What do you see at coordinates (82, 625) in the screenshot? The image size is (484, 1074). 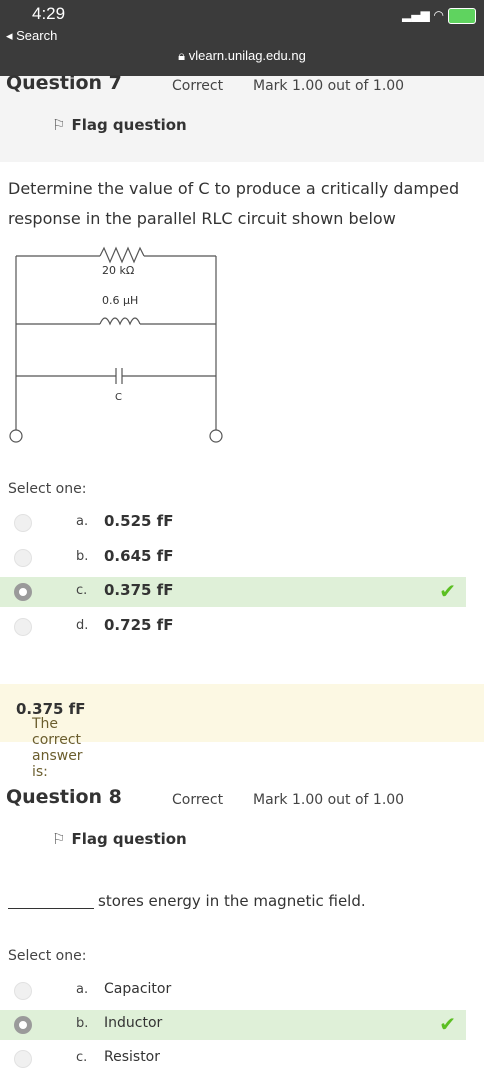 I see `option-letter: d.` at bounding box center [82, 625].